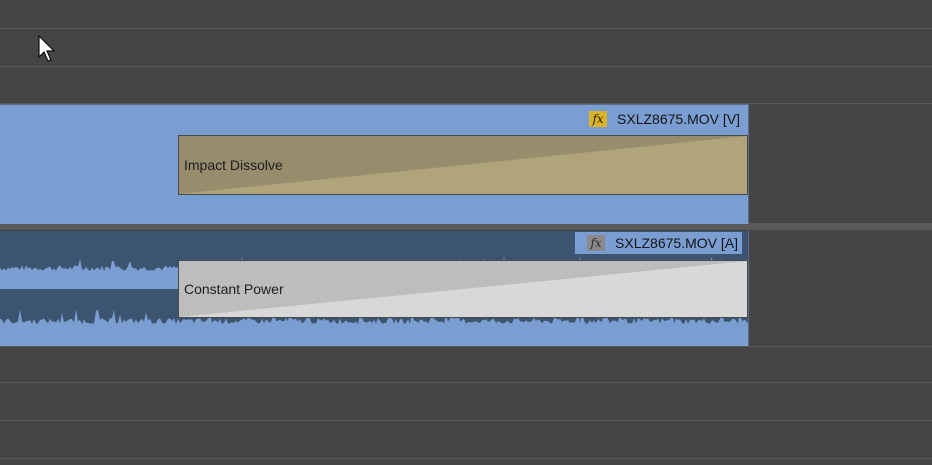 The width and height of the screenshot is (932, 465). Describe the element at coordinates (466, 227) in the screenshot. I see `video-audio-separator` at that location.